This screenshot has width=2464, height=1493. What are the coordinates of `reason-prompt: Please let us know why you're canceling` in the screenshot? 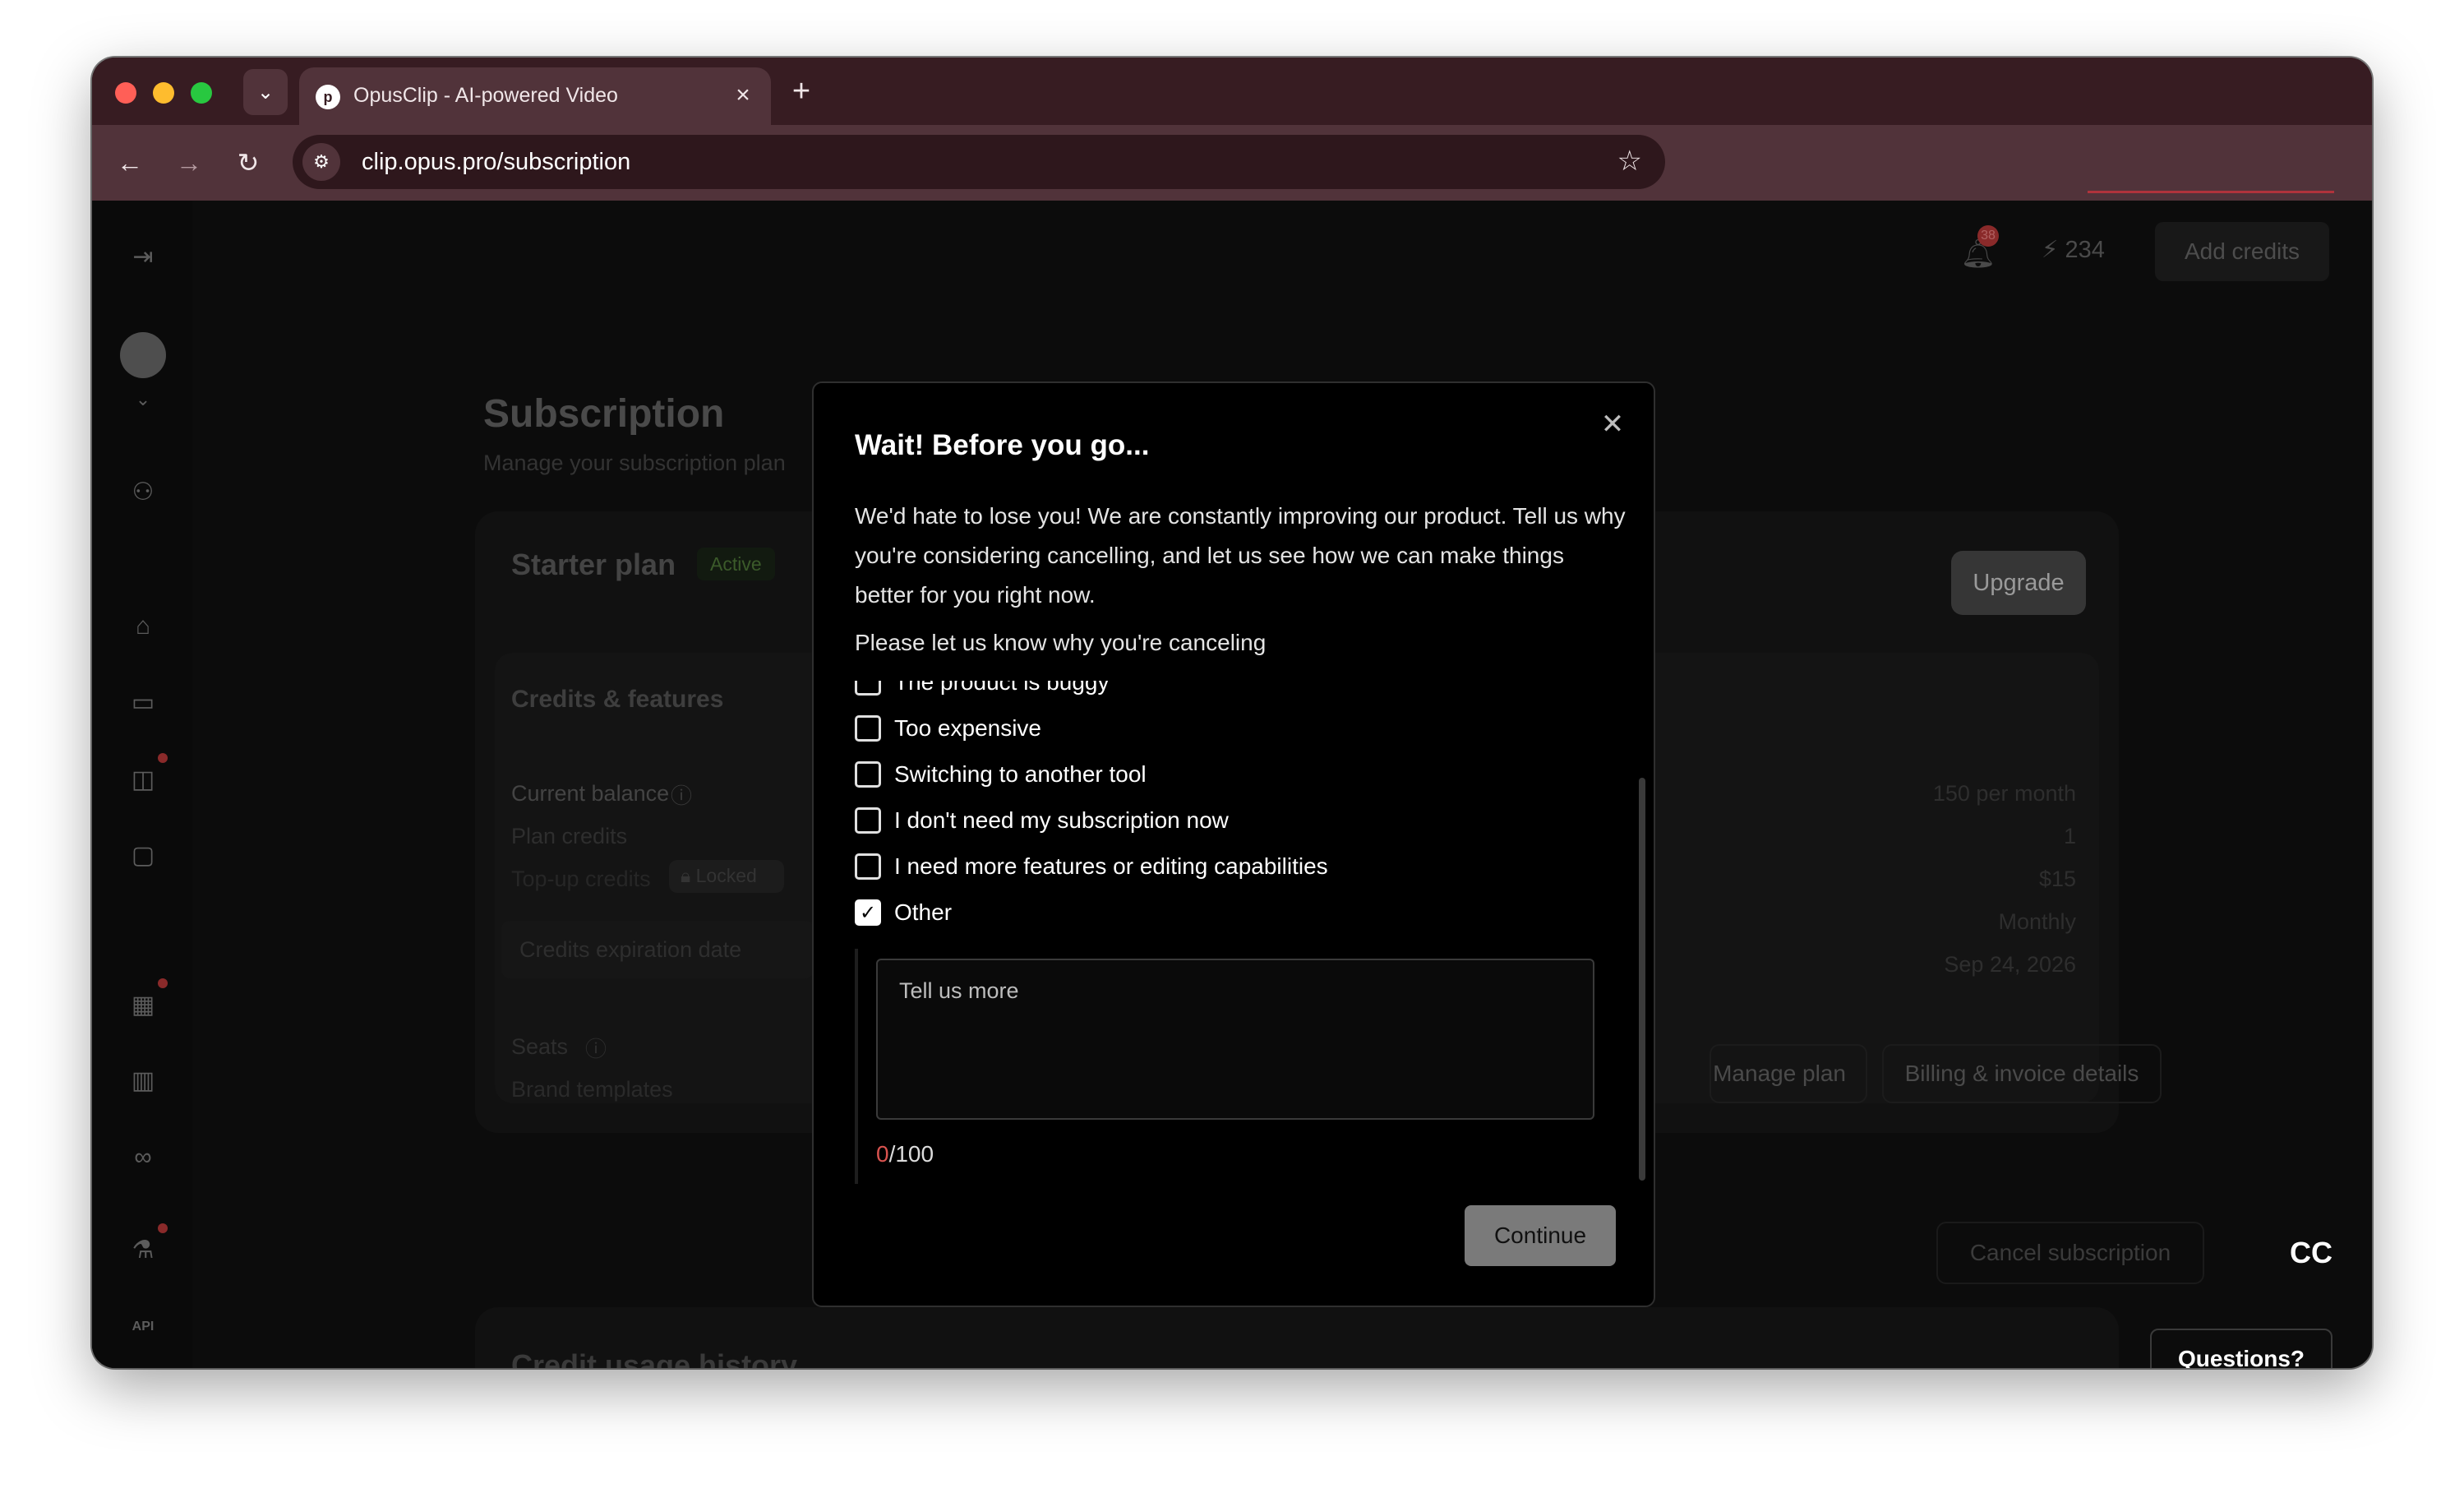 It's located at (1061, 643).